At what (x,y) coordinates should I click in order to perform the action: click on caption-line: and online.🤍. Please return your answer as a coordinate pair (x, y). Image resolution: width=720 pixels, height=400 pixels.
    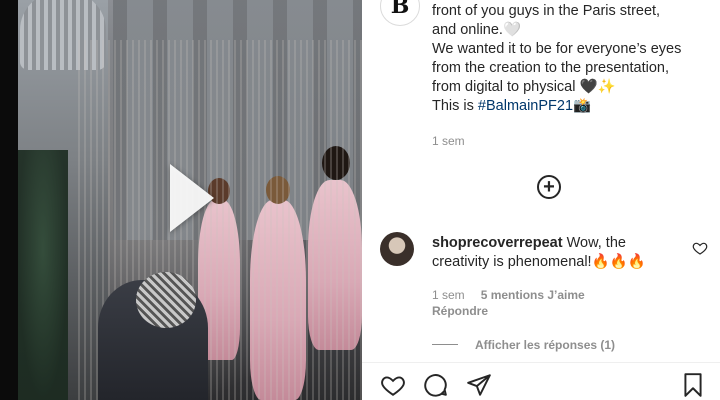
    Looking at the image, I should click on (477, 30).